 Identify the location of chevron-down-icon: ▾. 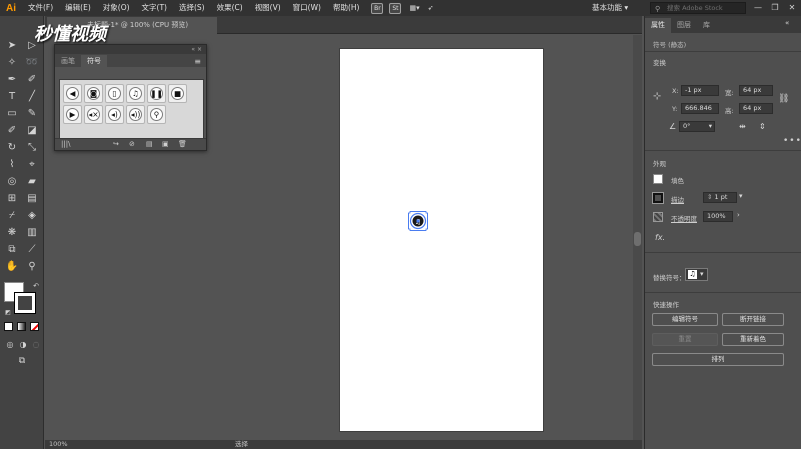
(741, 196).